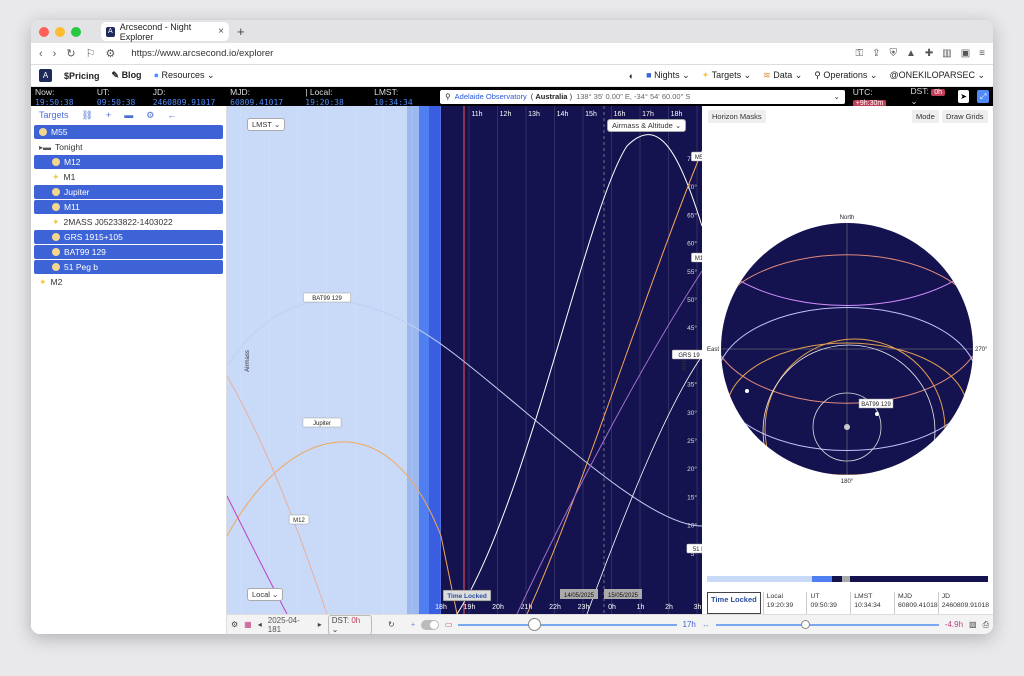 Image resolution: width=1024 pixels, height=676 pixels. Describe the element at coordinates (70, 53) in the screenshot. I see `reload-icon: ↻` at that location.